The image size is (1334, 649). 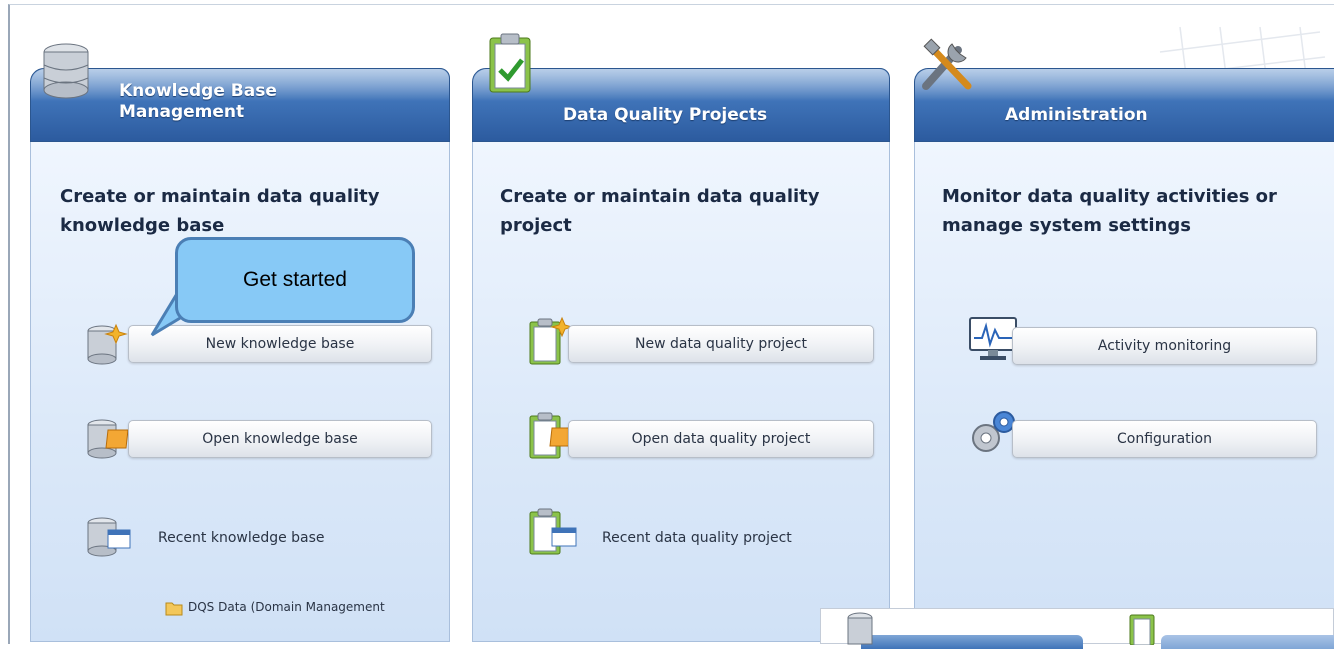 What do you see at coordinates (295, 280) in the screenshot?
I see `get-started-callout: Get started` at bounding box center [295, 280].